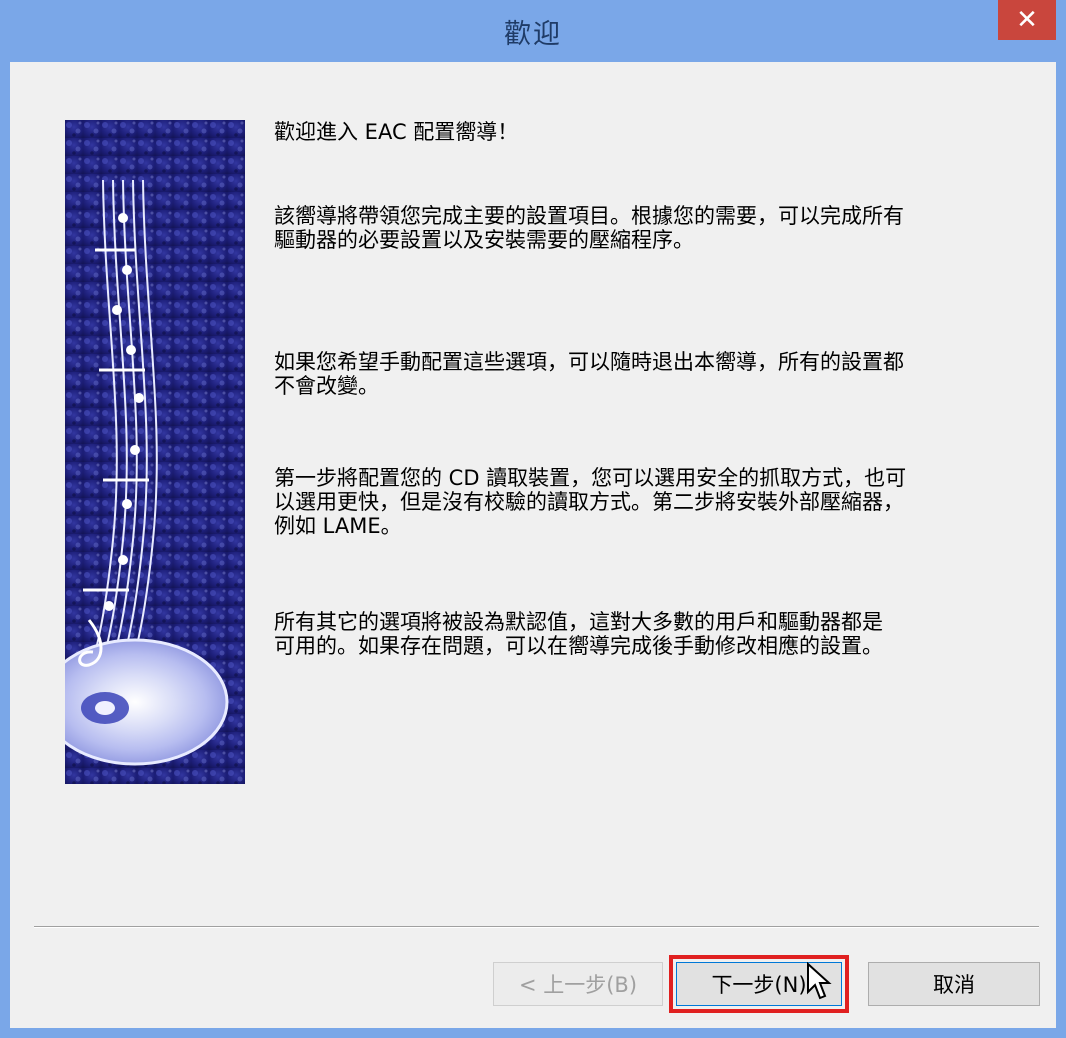 The image size is (1066, 1038). Describe the element at coordinates (155, 452) in the screenshot. I see `music-cd-banner-image` at that location.